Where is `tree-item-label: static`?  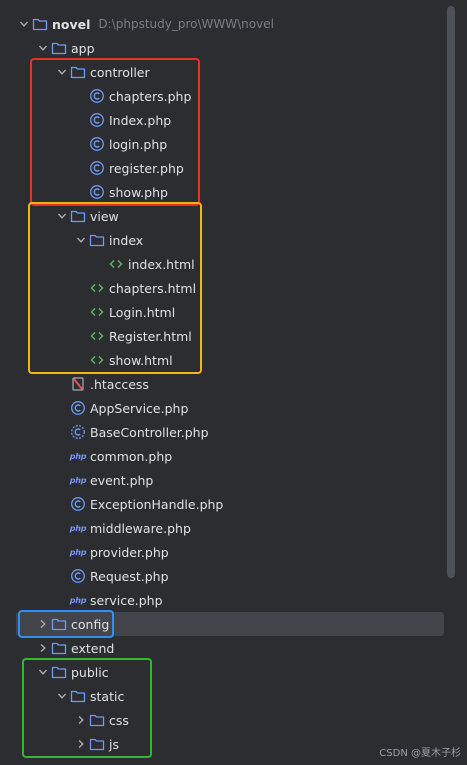 tree-item-label: static is located at coordinates (107, 696).